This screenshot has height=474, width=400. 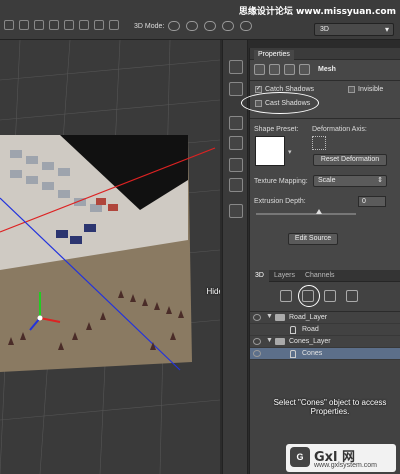 I want to click on gxl-watermark: G Gxl 网 www.gxlsystem.com, so click(x=341, y=458).